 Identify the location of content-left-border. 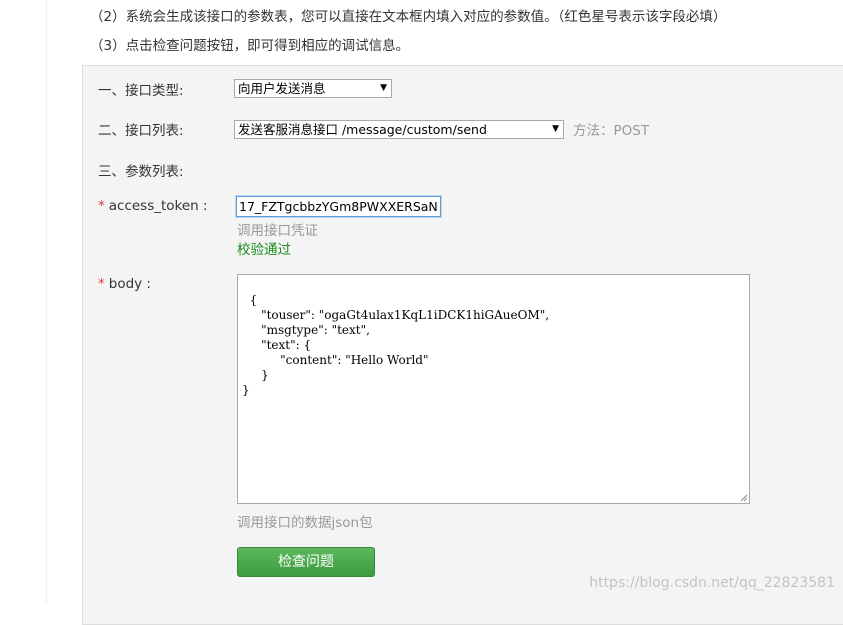
(46, 301).